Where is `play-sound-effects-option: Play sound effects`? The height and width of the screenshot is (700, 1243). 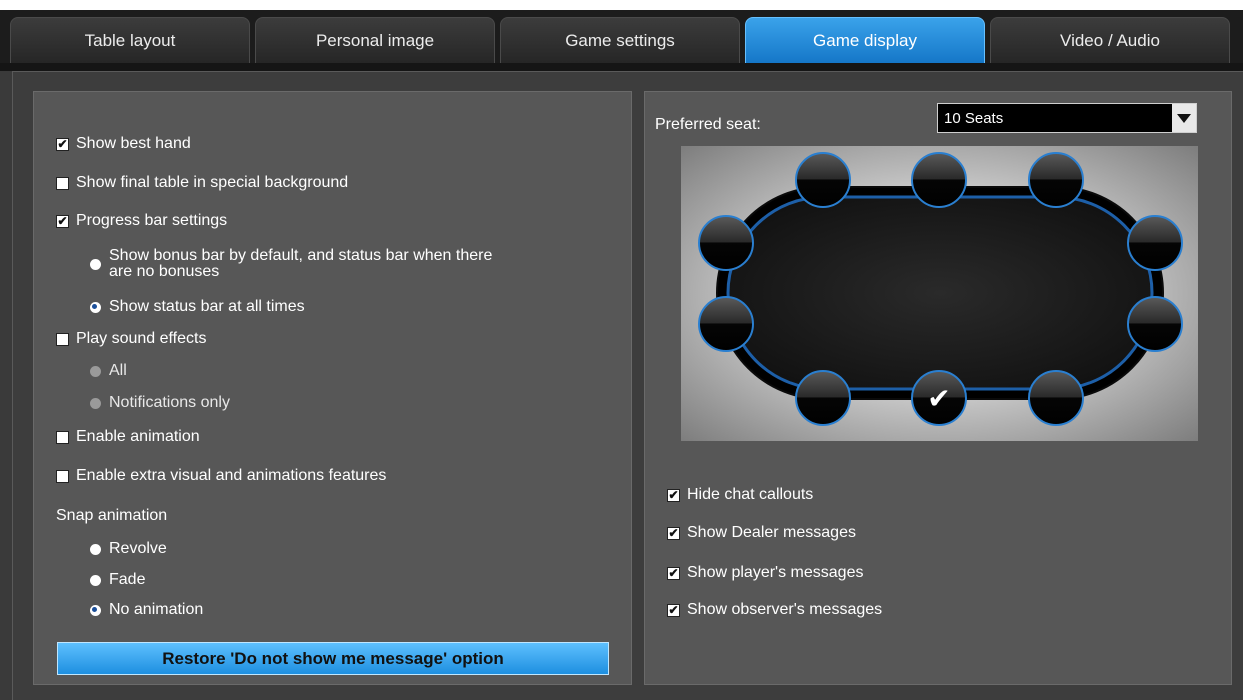
play-sound-effects-option: Play sound effects is located at coordinates (131, 339).